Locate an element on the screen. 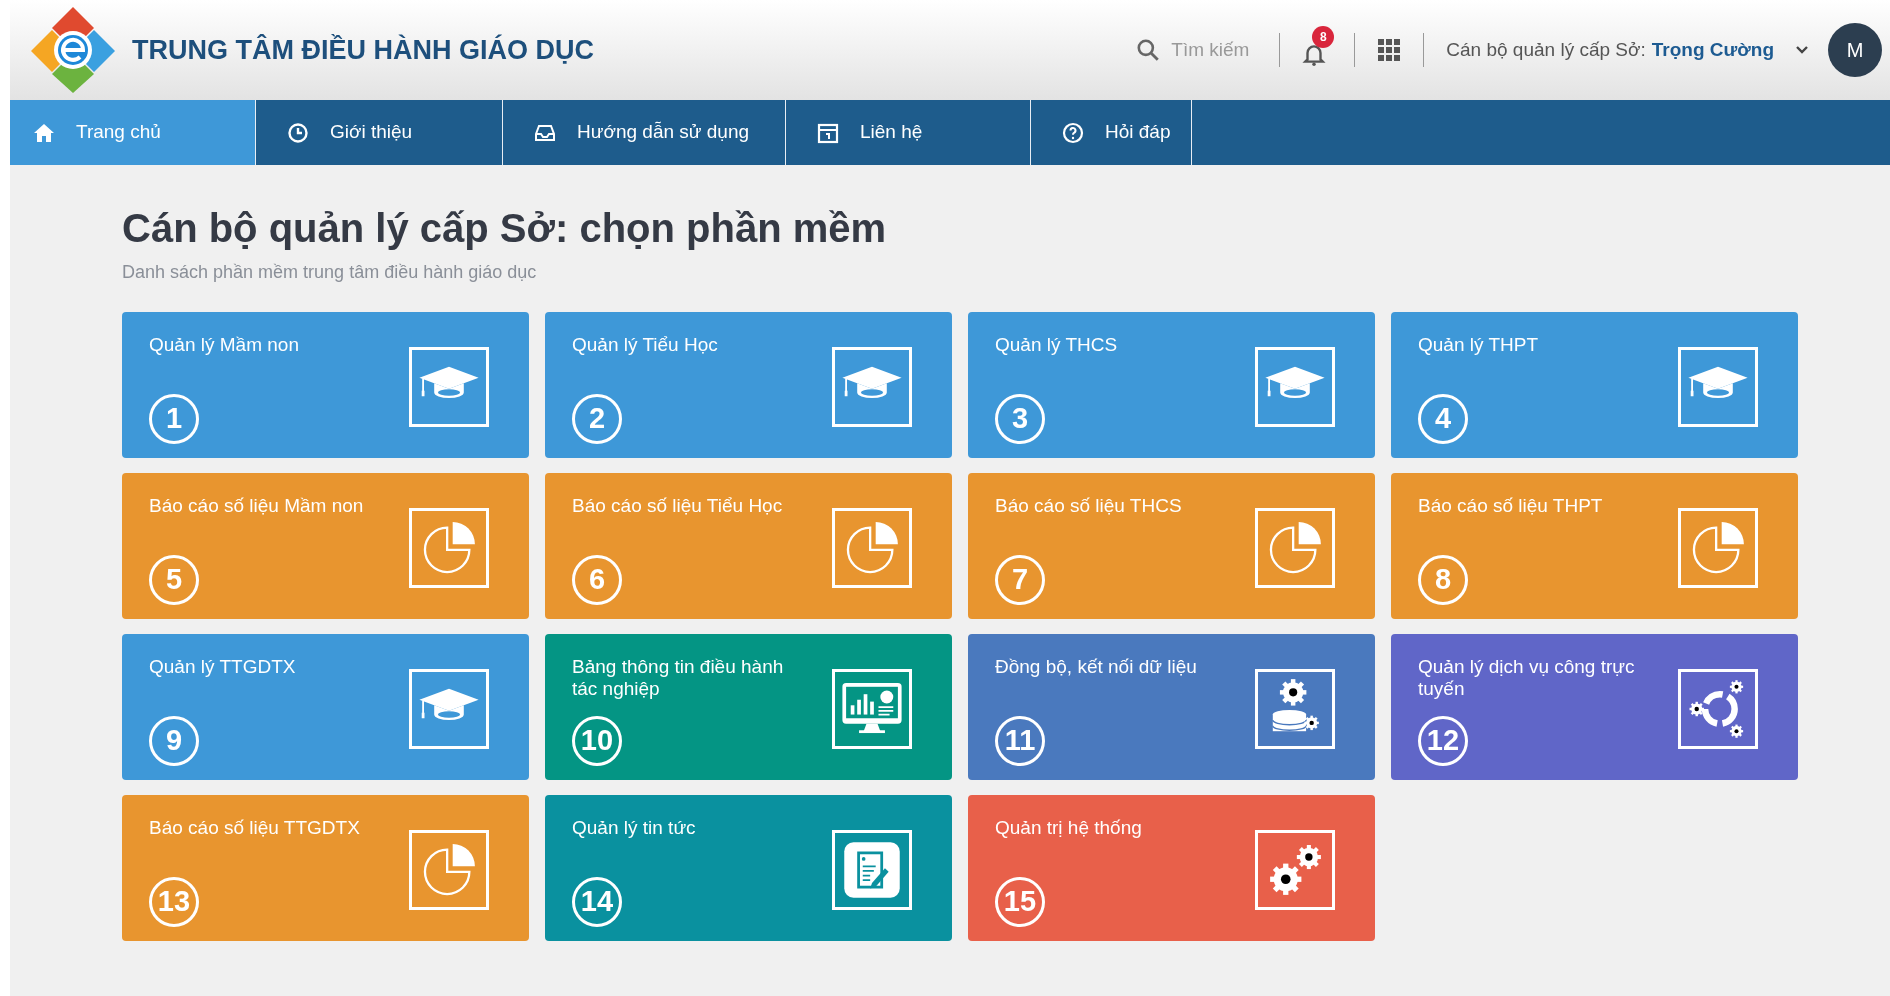 Image resolution: width=1890 pixels, height=996 pixels. nav-tab: Trang chủ is located at coordinates (133, 132).